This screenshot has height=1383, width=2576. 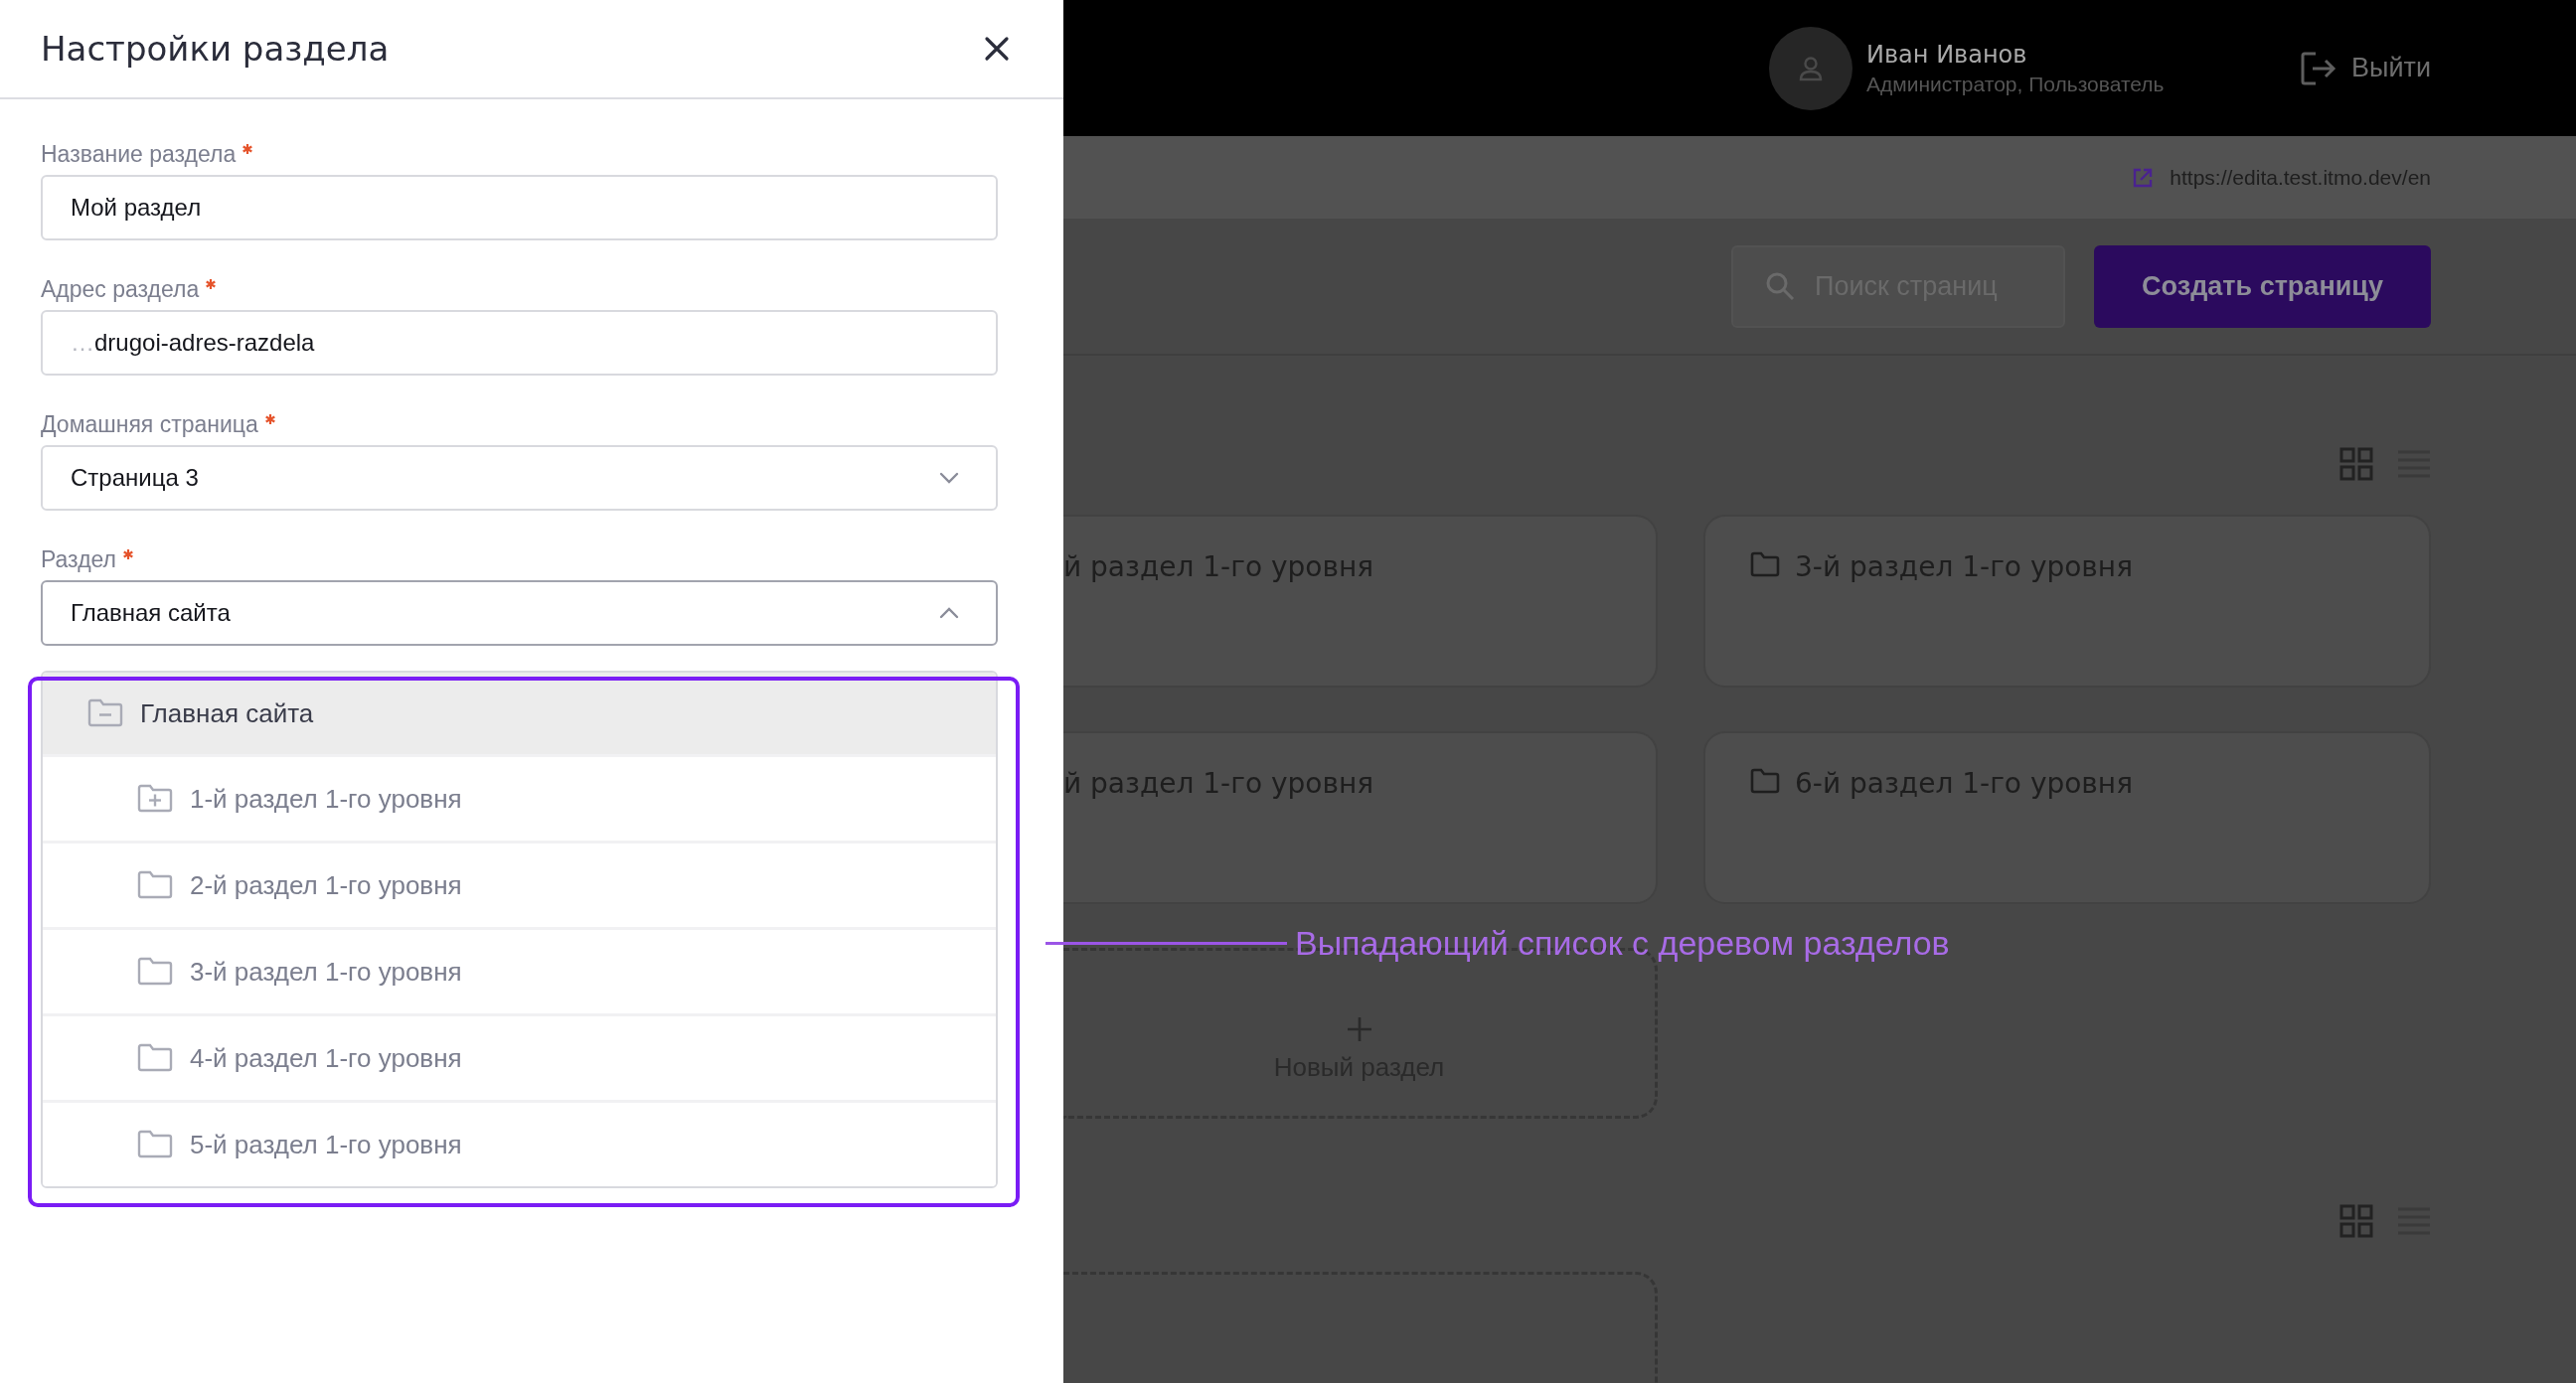 I want to click on close-icon, so click(x=997, y=49).